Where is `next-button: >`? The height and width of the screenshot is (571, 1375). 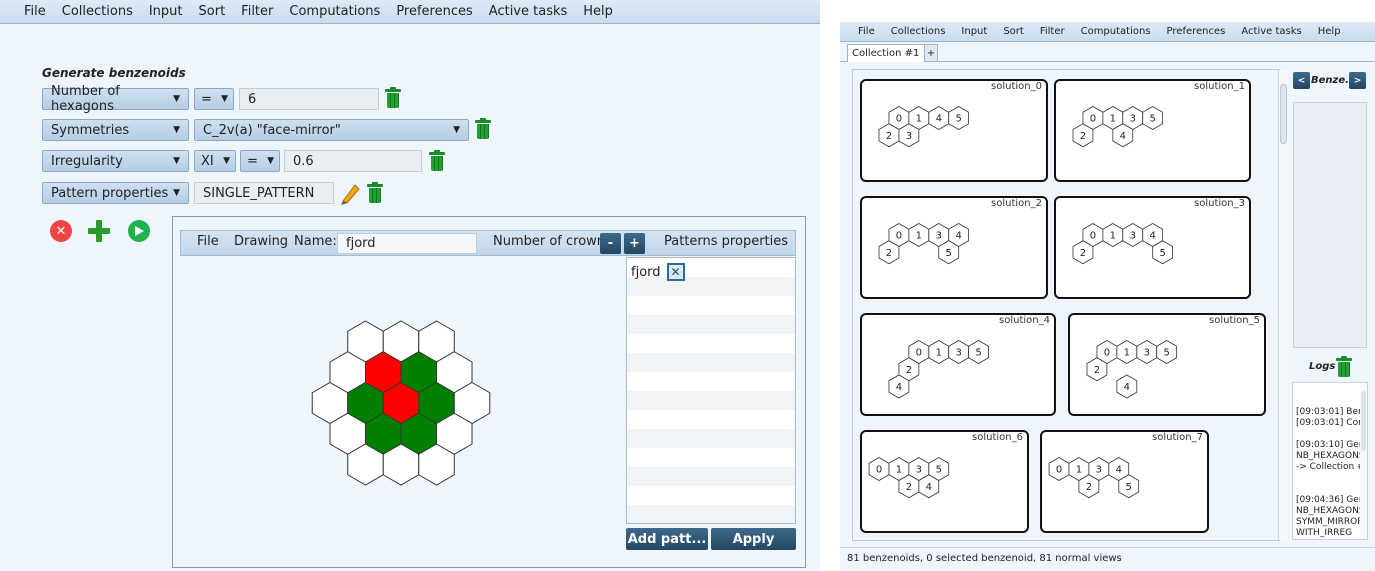 next-button: > is located at coordinates (1357, 80).